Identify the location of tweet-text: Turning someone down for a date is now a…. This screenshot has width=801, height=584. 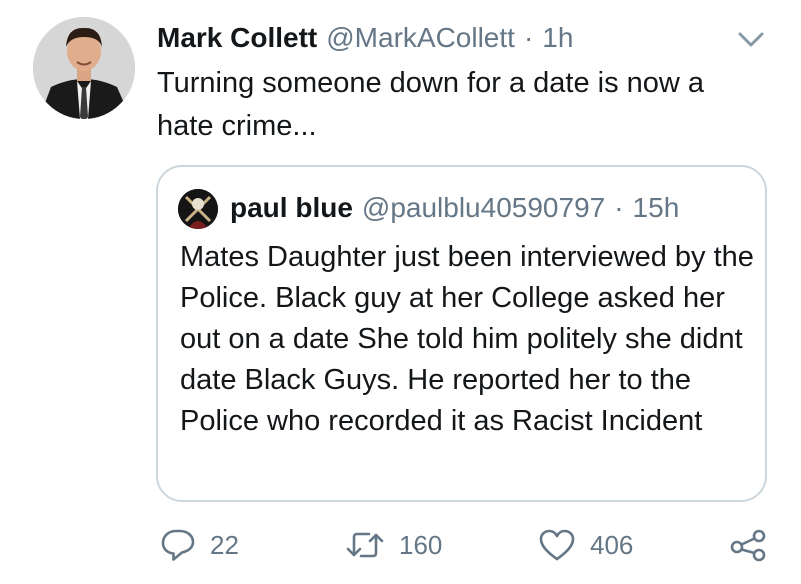
(431, 104).